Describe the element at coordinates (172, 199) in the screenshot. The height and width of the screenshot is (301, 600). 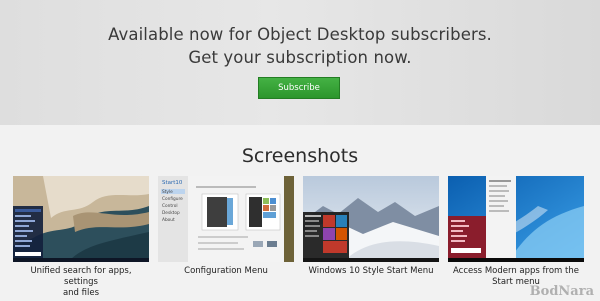
I see `config-menu-item: Configure` at that location.